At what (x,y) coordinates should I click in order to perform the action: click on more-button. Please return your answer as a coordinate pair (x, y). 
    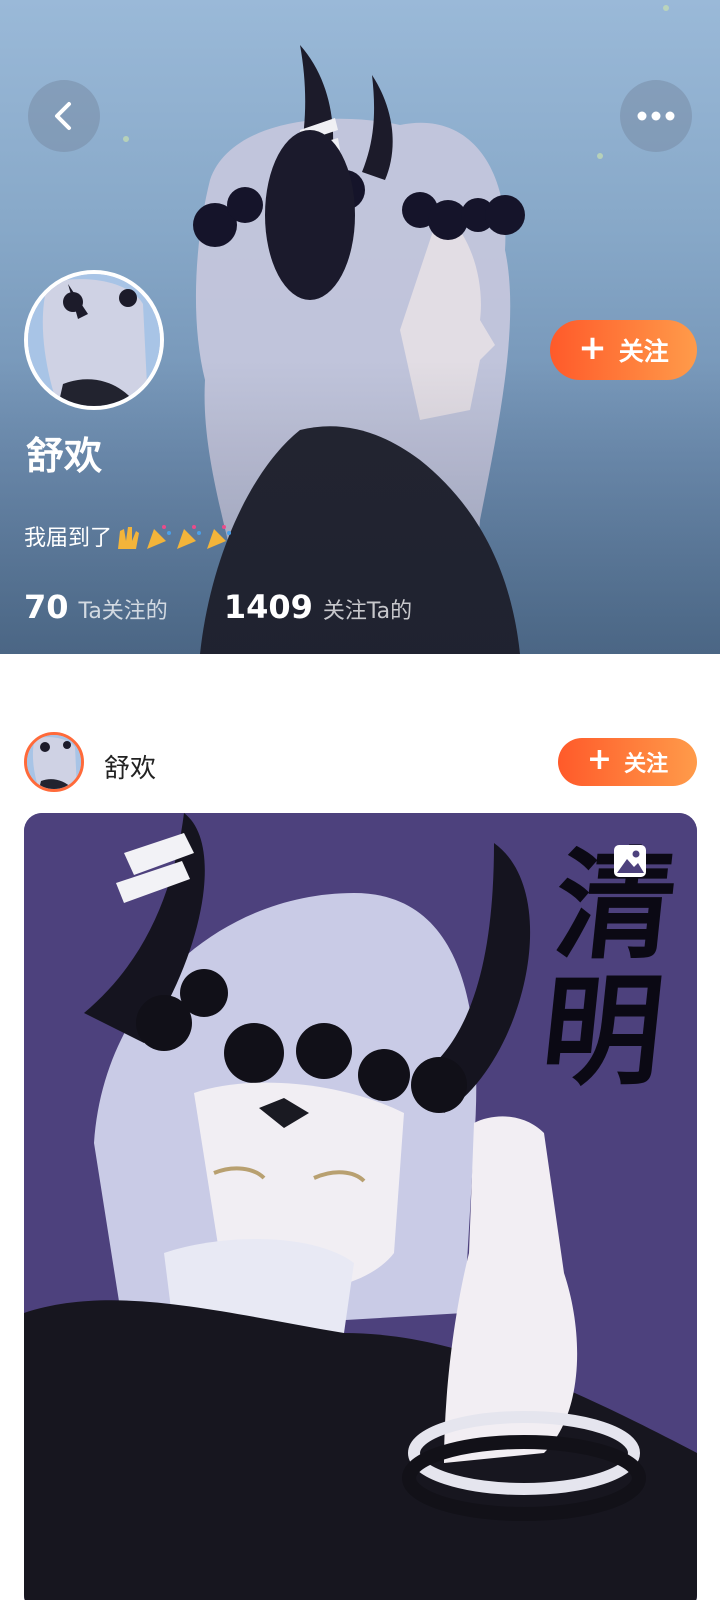
    Looking at the image, I should click on (656, 116).